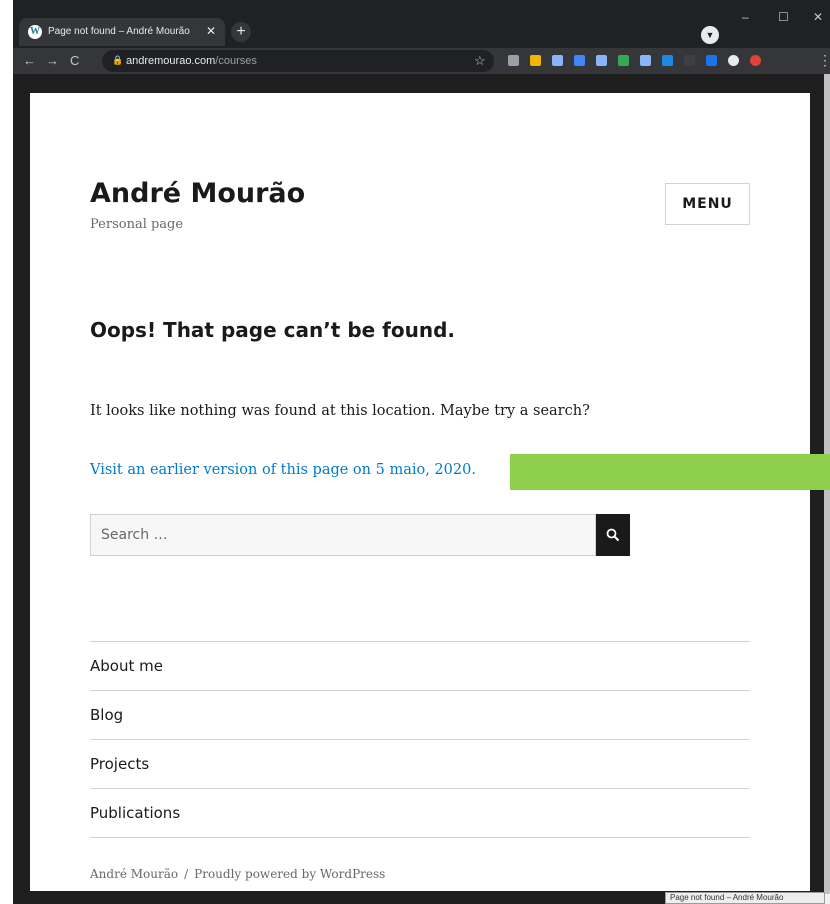 Image resolution: width=830 pixels, height=904 pixels. Describe the element at coordinates (783, 17) in the screenshot. I see `maximize-button: ☐` at that location.